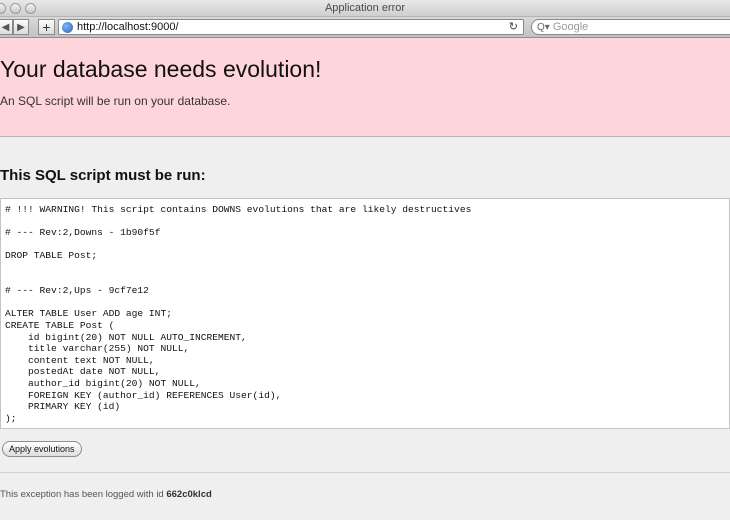 This screenshot has width=730, height=520. What do you see at coordinates (630, 27) in the screenshot?
I see `search-field: Q▾ Google` at bounding box center [630, 27].